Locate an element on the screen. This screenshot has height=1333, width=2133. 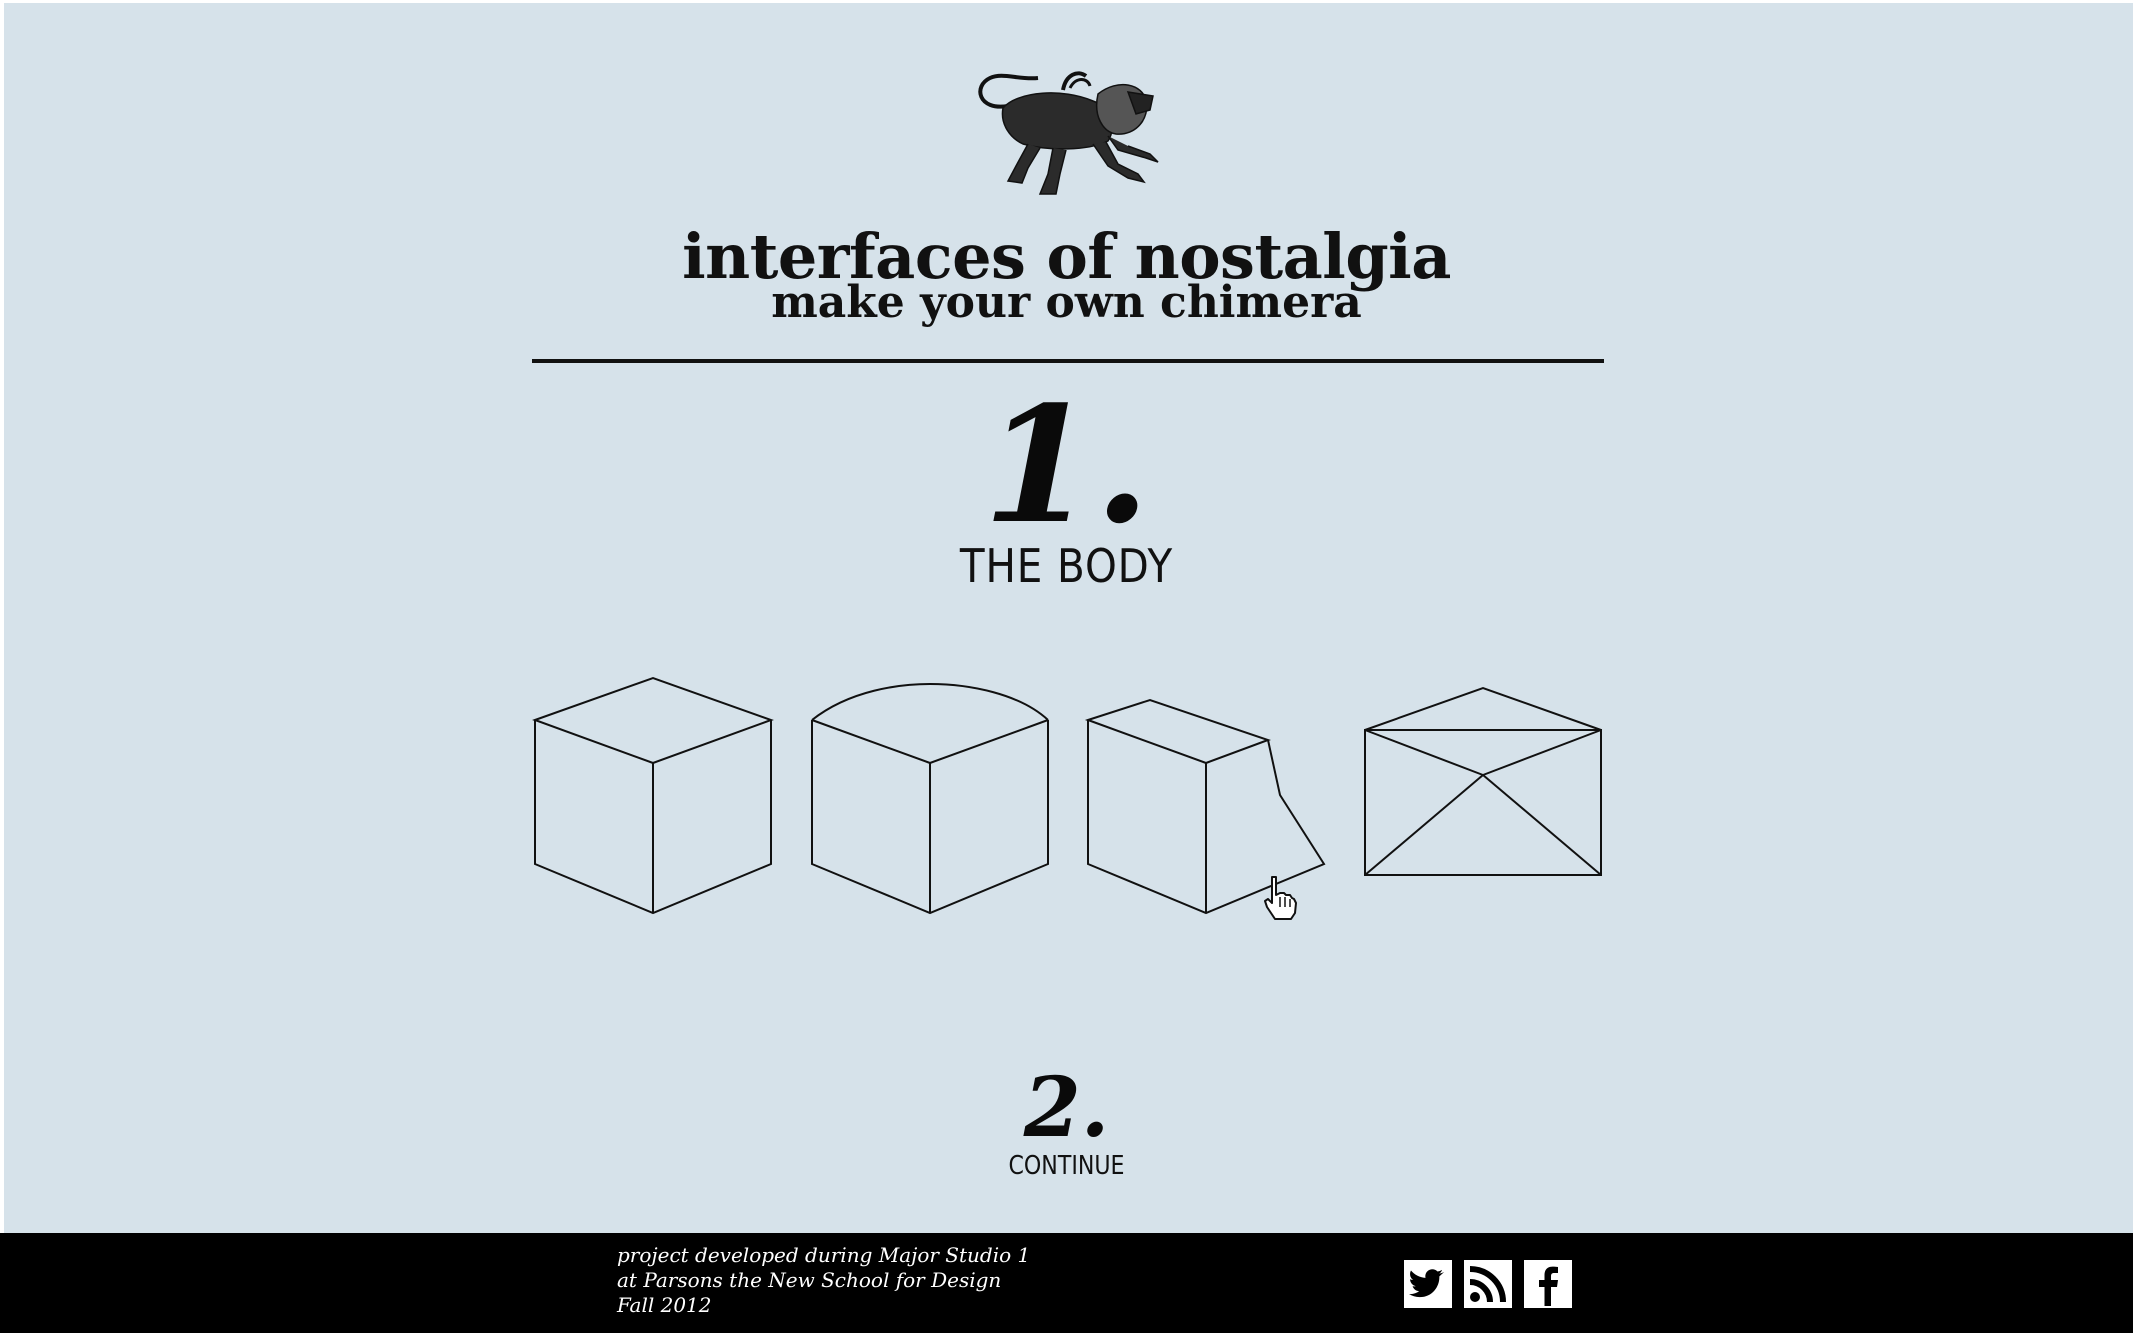
chimera-logo-icon is located at coordinates (1068, 133).